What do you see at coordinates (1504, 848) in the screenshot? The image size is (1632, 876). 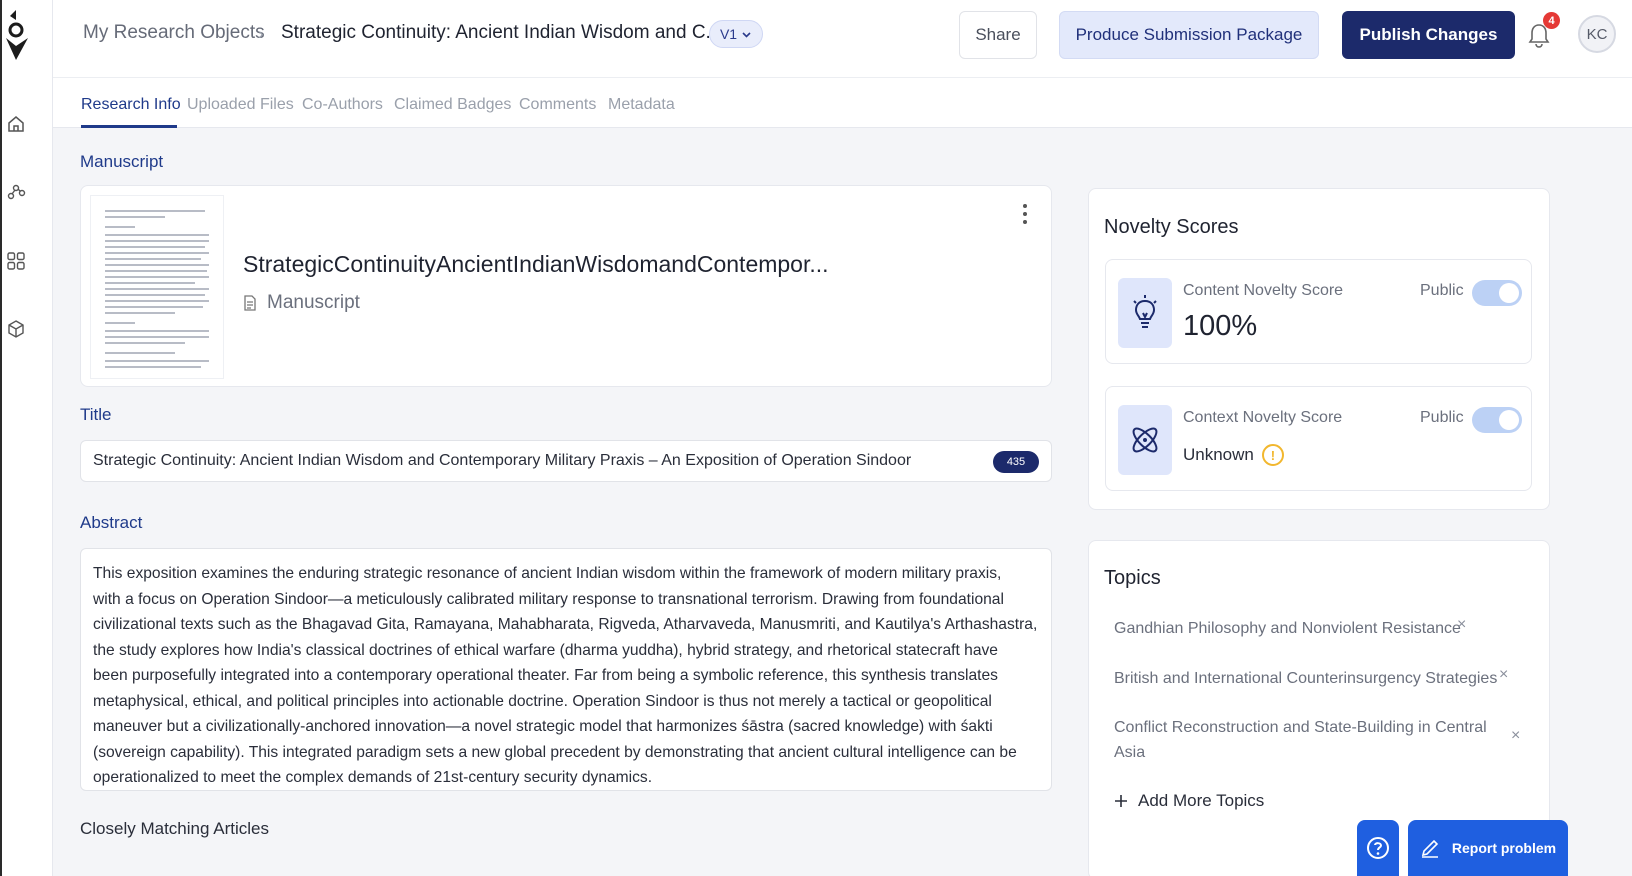 I see `report-problem-label: Report problem` at bounding box center [1504, 848].